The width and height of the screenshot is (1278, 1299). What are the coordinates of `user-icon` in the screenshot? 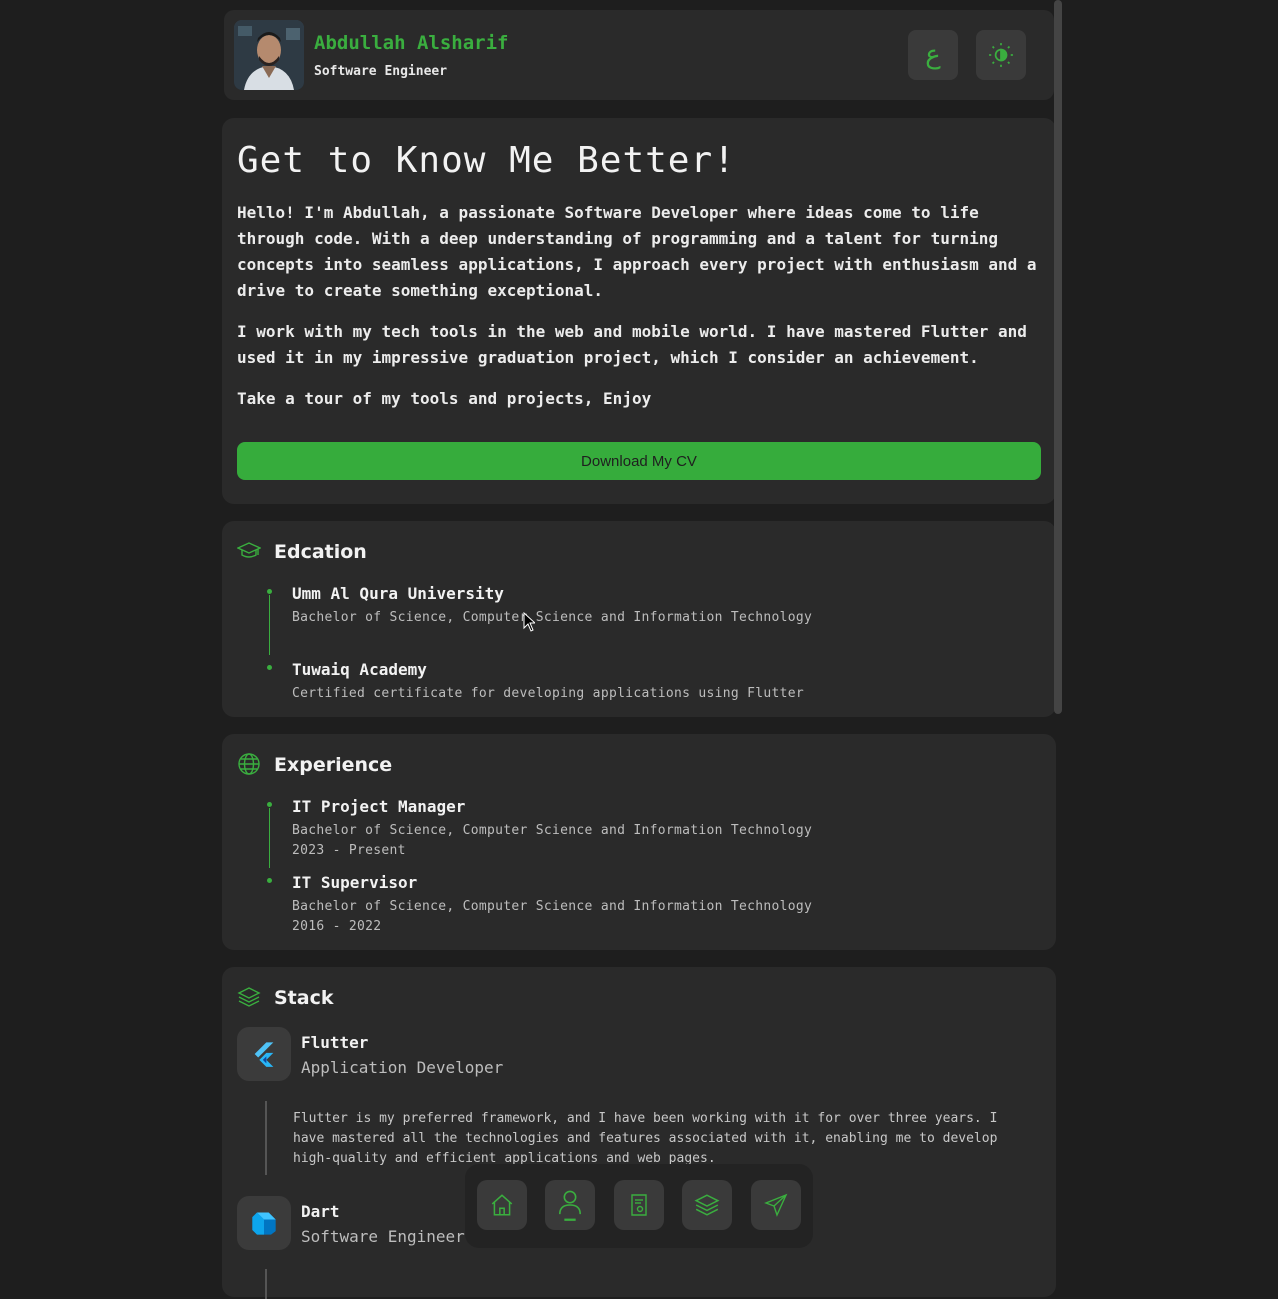 It's located at (570, 1205).